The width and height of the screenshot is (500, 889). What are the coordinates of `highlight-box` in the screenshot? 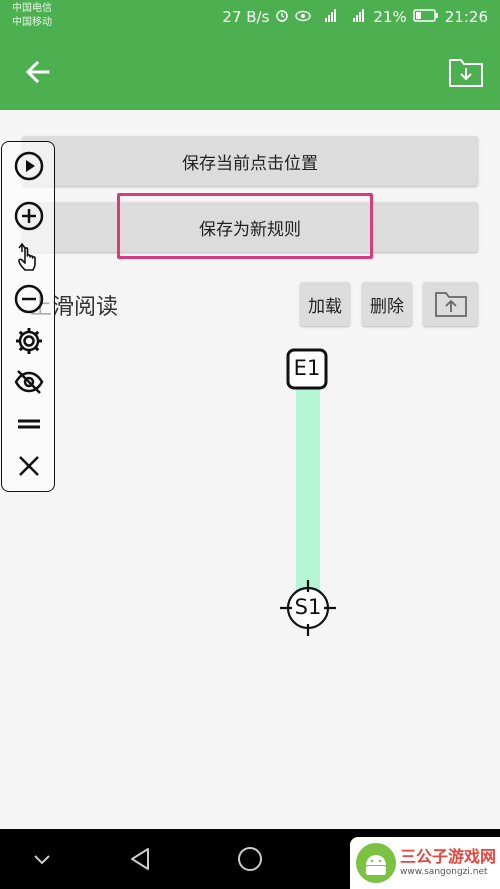 It's located at (245, 226).